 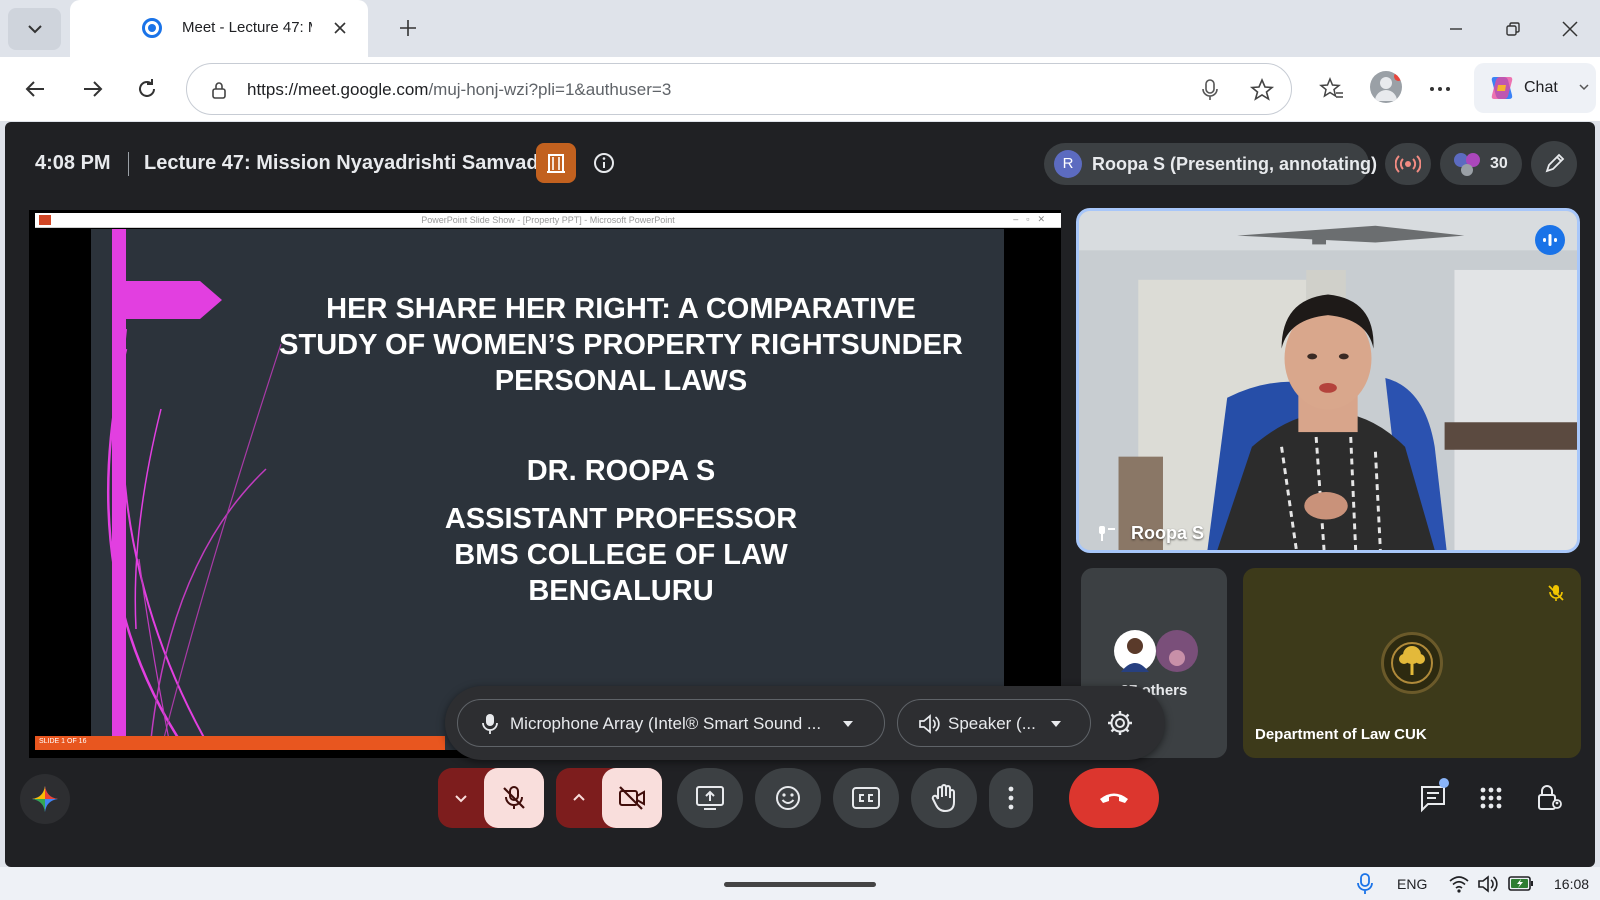 I want to click on slide-title-line: HER SHARE HER RIGHT: A COMPARATIVE, so click(x=621, y=309).